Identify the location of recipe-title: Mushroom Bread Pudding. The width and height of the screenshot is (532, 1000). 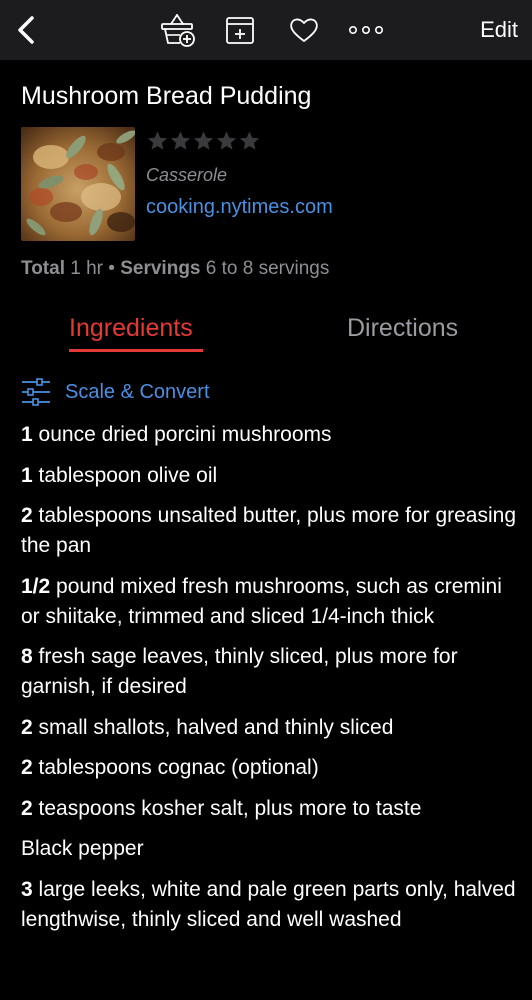
(166, 96).